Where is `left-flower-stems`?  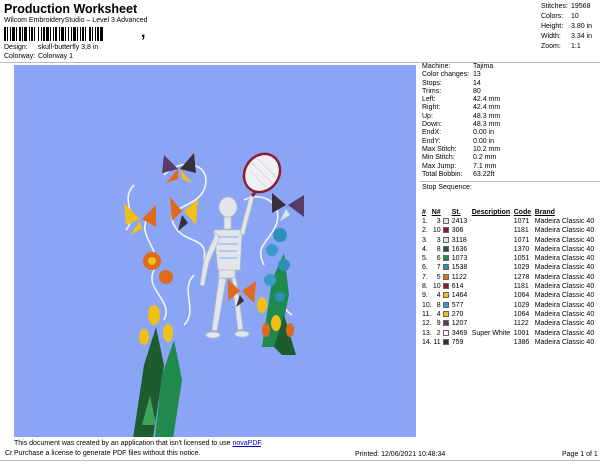 left-flower-stems is located at coordinates (157, 386).